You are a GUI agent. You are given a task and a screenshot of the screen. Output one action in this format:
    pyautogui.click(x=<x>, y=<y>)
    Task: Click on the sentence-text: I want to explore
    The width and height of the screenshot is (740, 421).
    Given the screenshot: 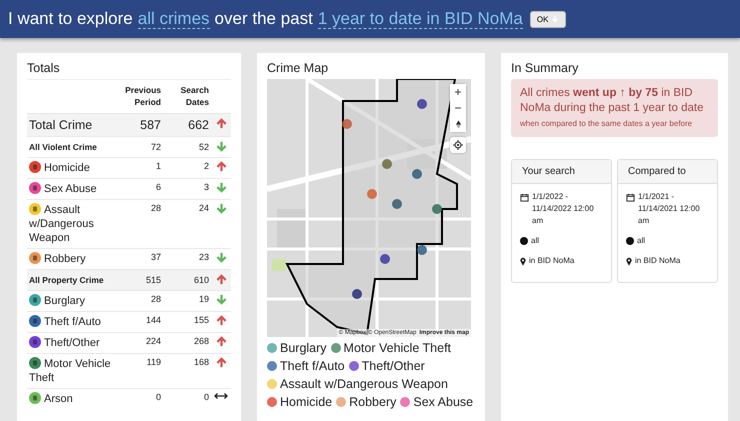 What is the action you would take?
    pyautogui.click(x=70, y=19)
    